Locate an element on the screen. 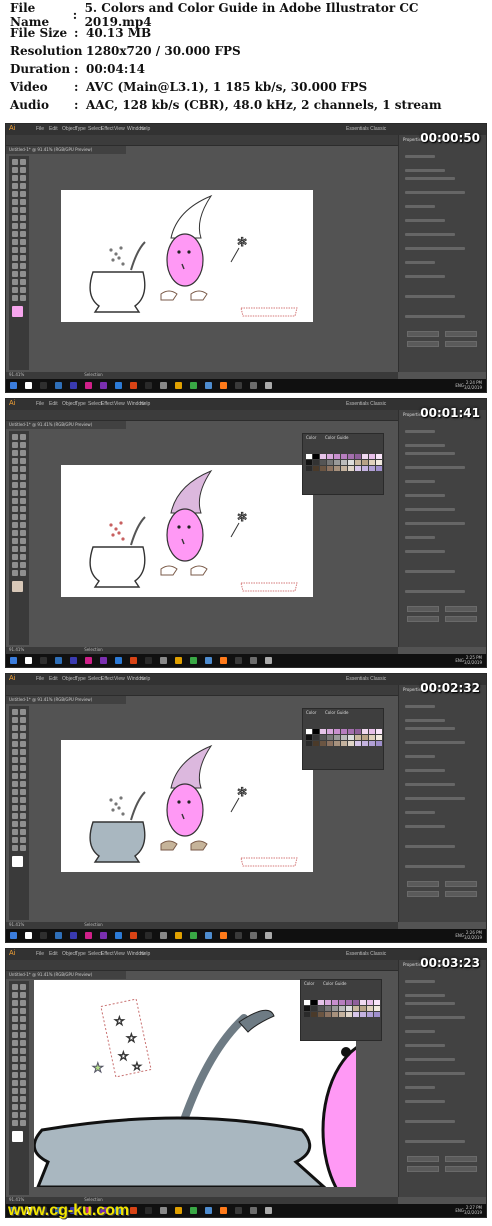  wizard-face is located at coordinates (185, 535).